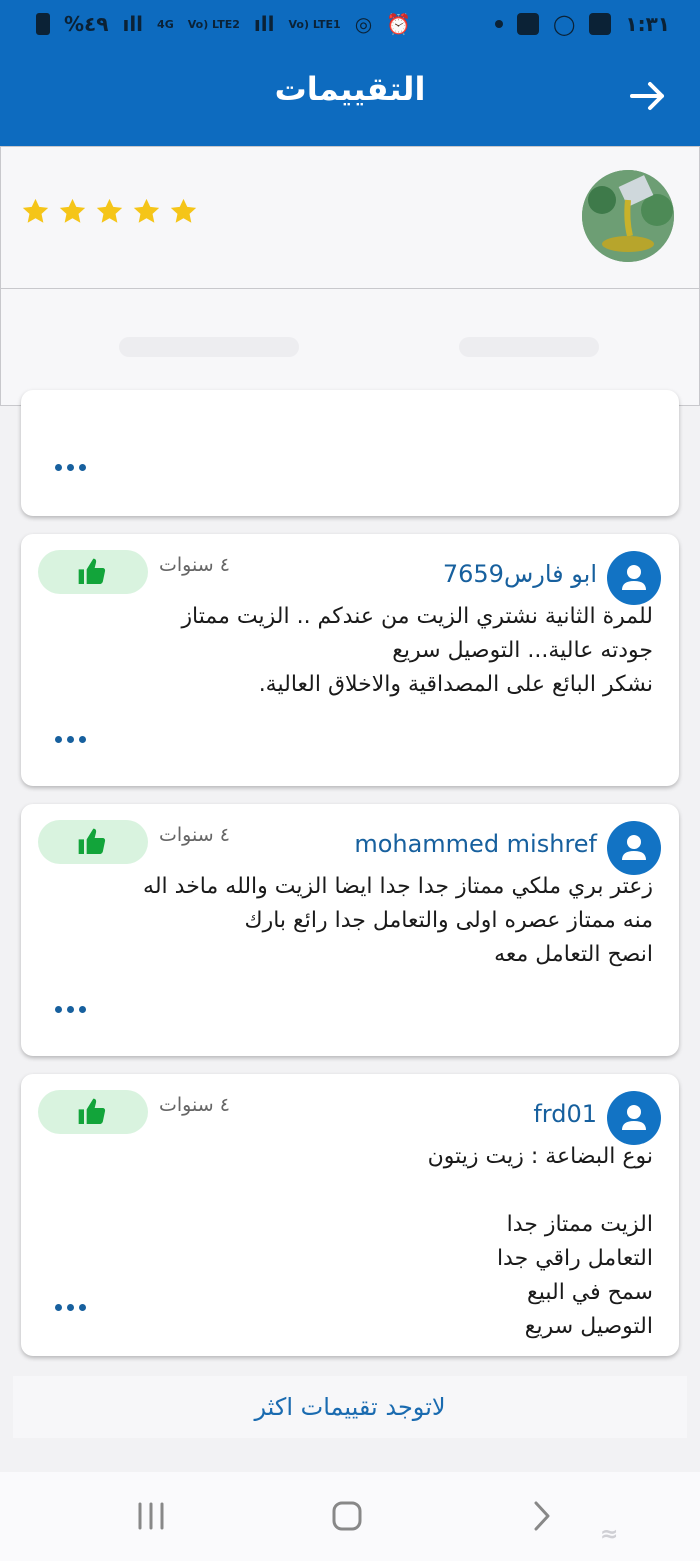  Describe the element at coordinates (564, 24) in the screenshot. I see `whatsapp-icon: ◯` at that location.